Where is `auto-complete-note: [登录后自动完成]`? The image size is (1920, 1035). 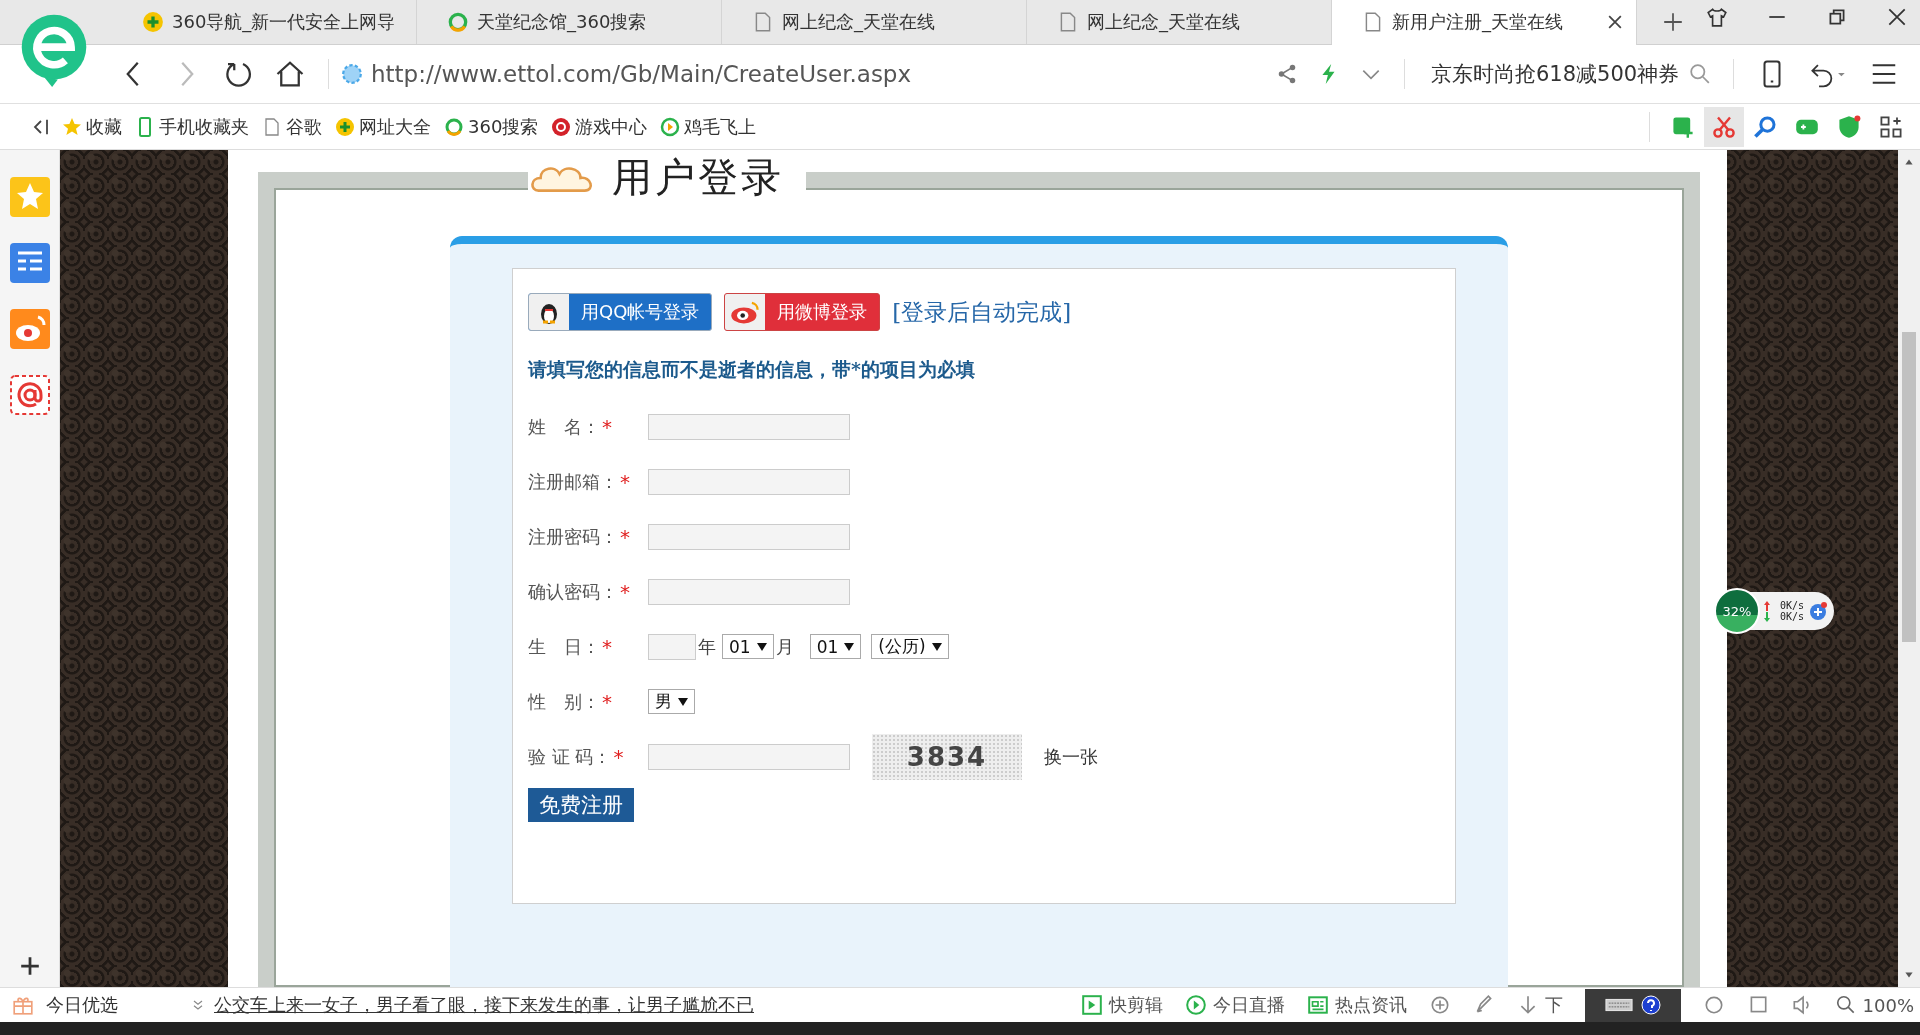
auto-complete-note: [登录后自动完成] is located at coordinates (982, 312).